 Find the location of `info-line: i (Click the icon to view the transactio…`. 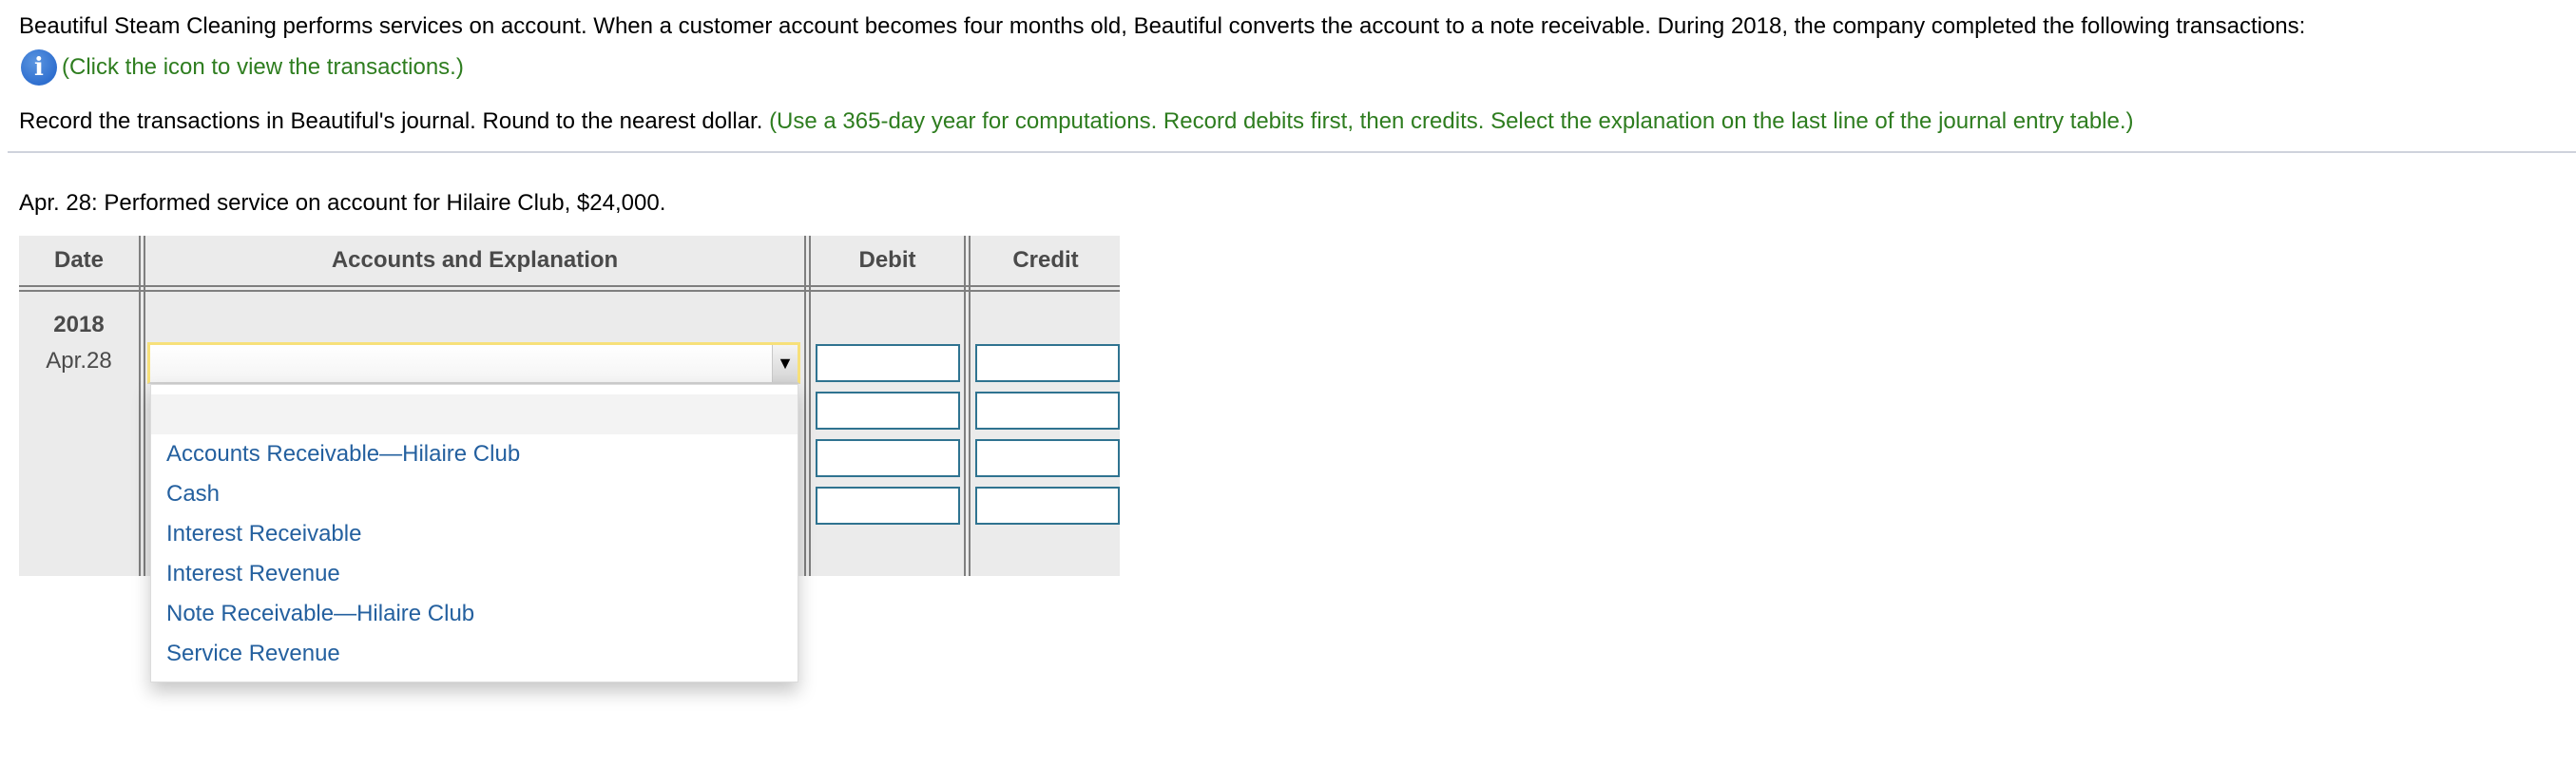

info-line: i (Click the icon to view the transactio… is located at coordinates (243, 67).